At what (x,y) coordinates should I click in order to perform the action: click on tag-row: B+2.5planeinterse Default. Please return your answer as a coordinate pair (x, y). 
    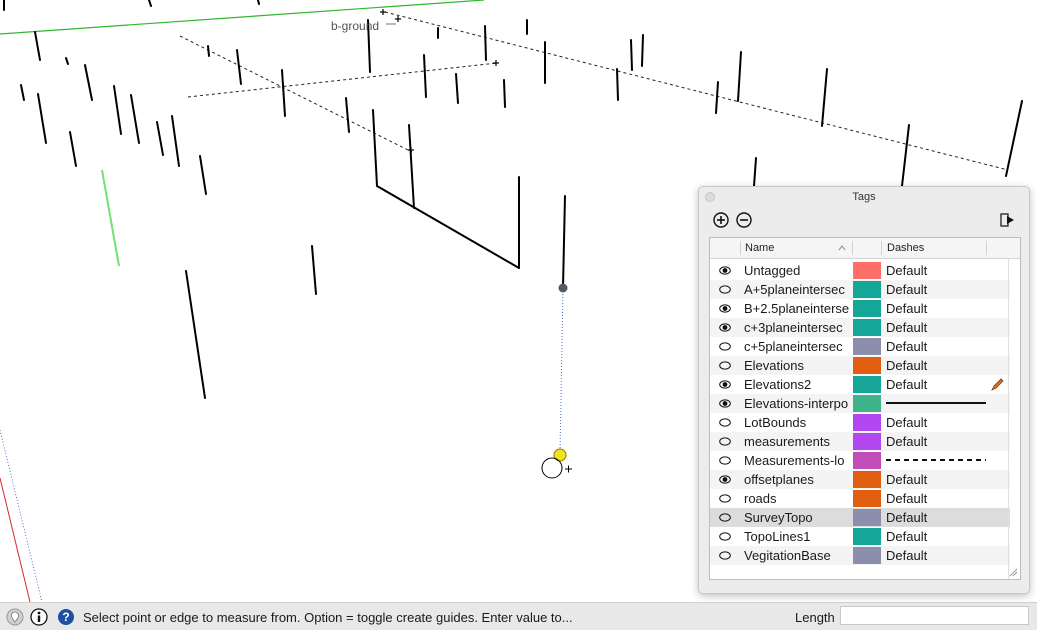
    Looking at the image, I should click on (860, 308).